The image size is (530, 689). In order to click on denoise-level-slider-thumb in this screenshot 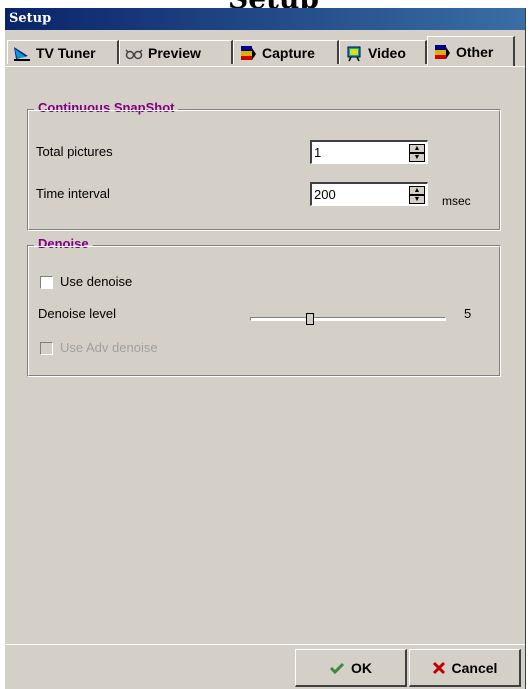, I will do `click(310, 319)`.